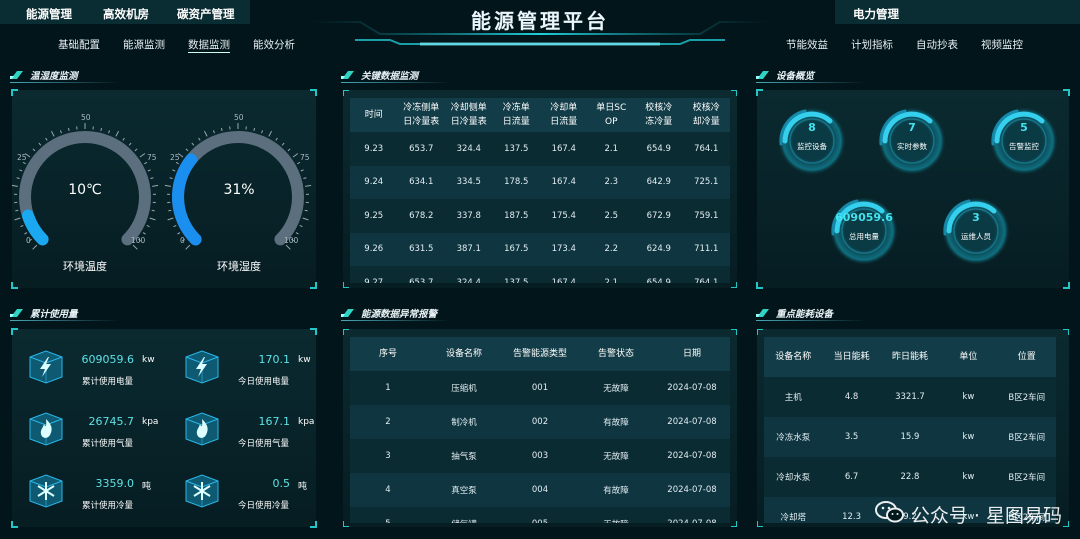 This screenshot has width=1080, height=539. Describe the element at coordinates (209, 45) in the screenshot. I see `subnav-data-monitor: 数据监测` at that location.